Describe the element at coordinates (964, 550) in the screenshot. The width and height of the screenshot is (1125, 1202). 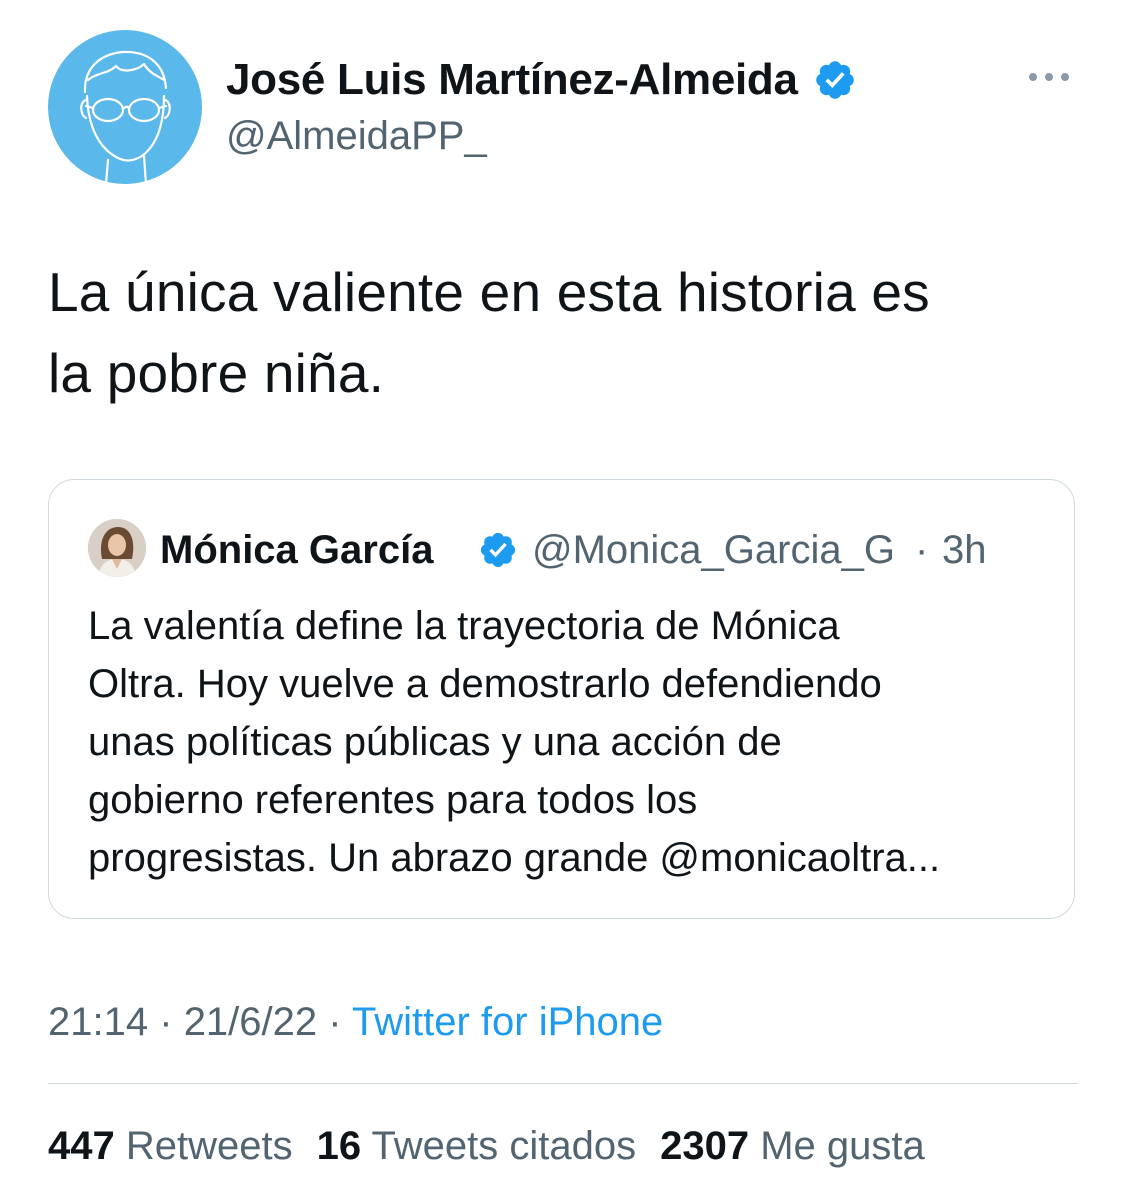
I see `quoted-tweet-time: 3h` at that location.